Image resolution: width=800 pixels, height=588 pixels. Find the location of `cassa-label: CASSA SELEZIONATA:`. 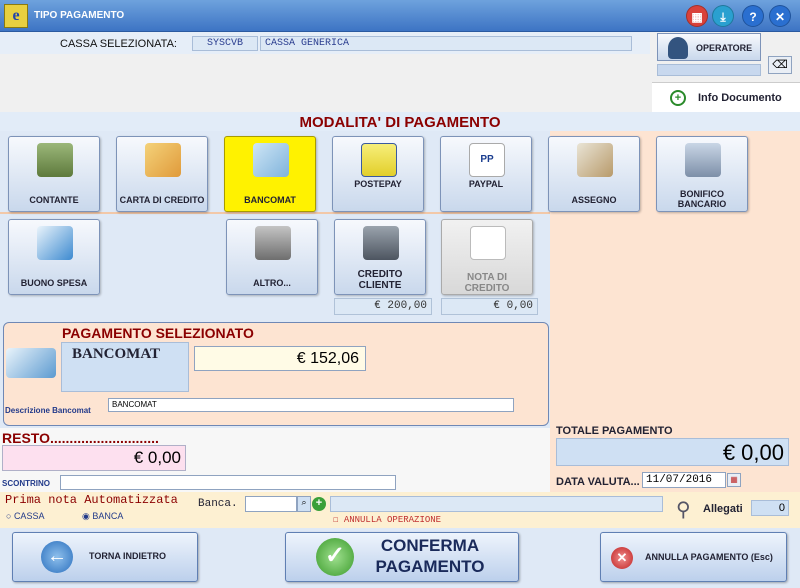

cassa-label: CASSA SELEZIONATA: is located at coordinates (118, 44).